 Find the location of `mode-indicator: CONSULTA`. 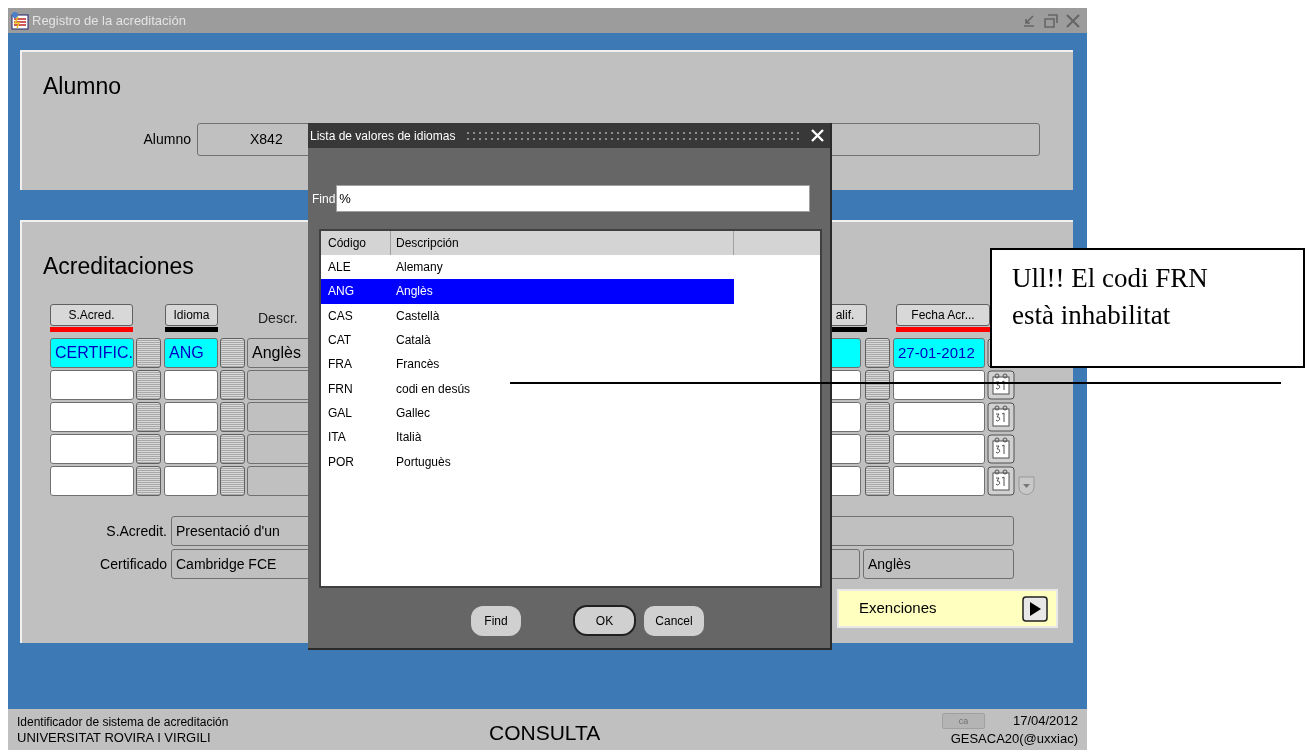

mode-indicator: CONSULTA is located at coordinates (545, 732).